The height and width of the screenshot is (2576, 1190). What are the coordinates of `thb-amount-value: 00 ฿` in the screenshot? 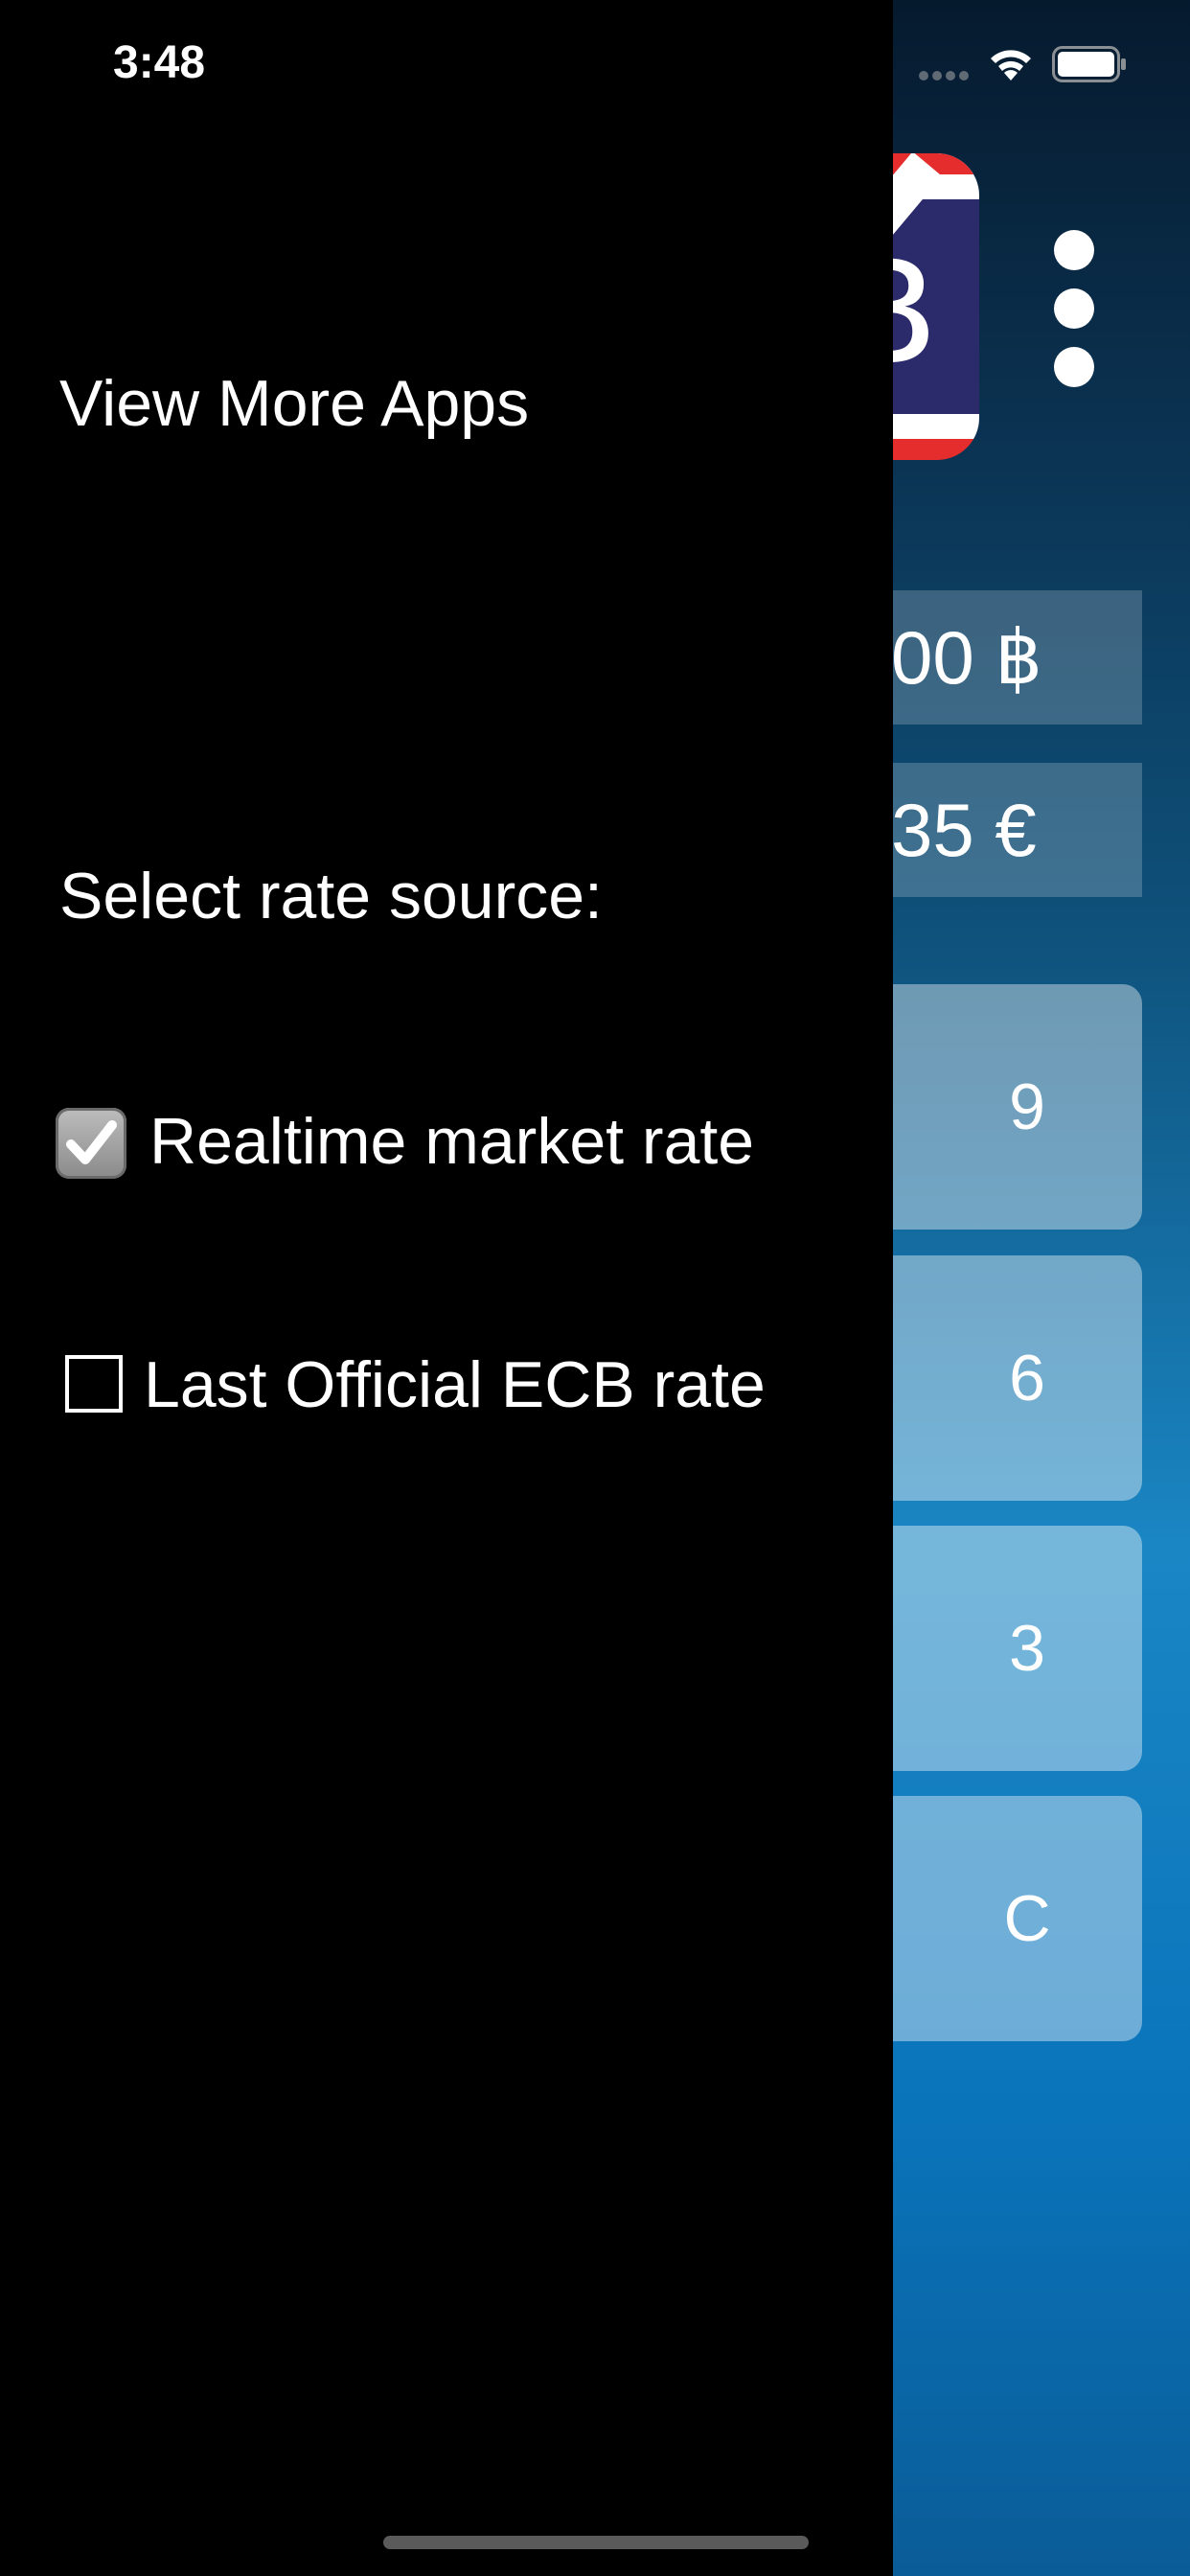 It's located at (967, 657).